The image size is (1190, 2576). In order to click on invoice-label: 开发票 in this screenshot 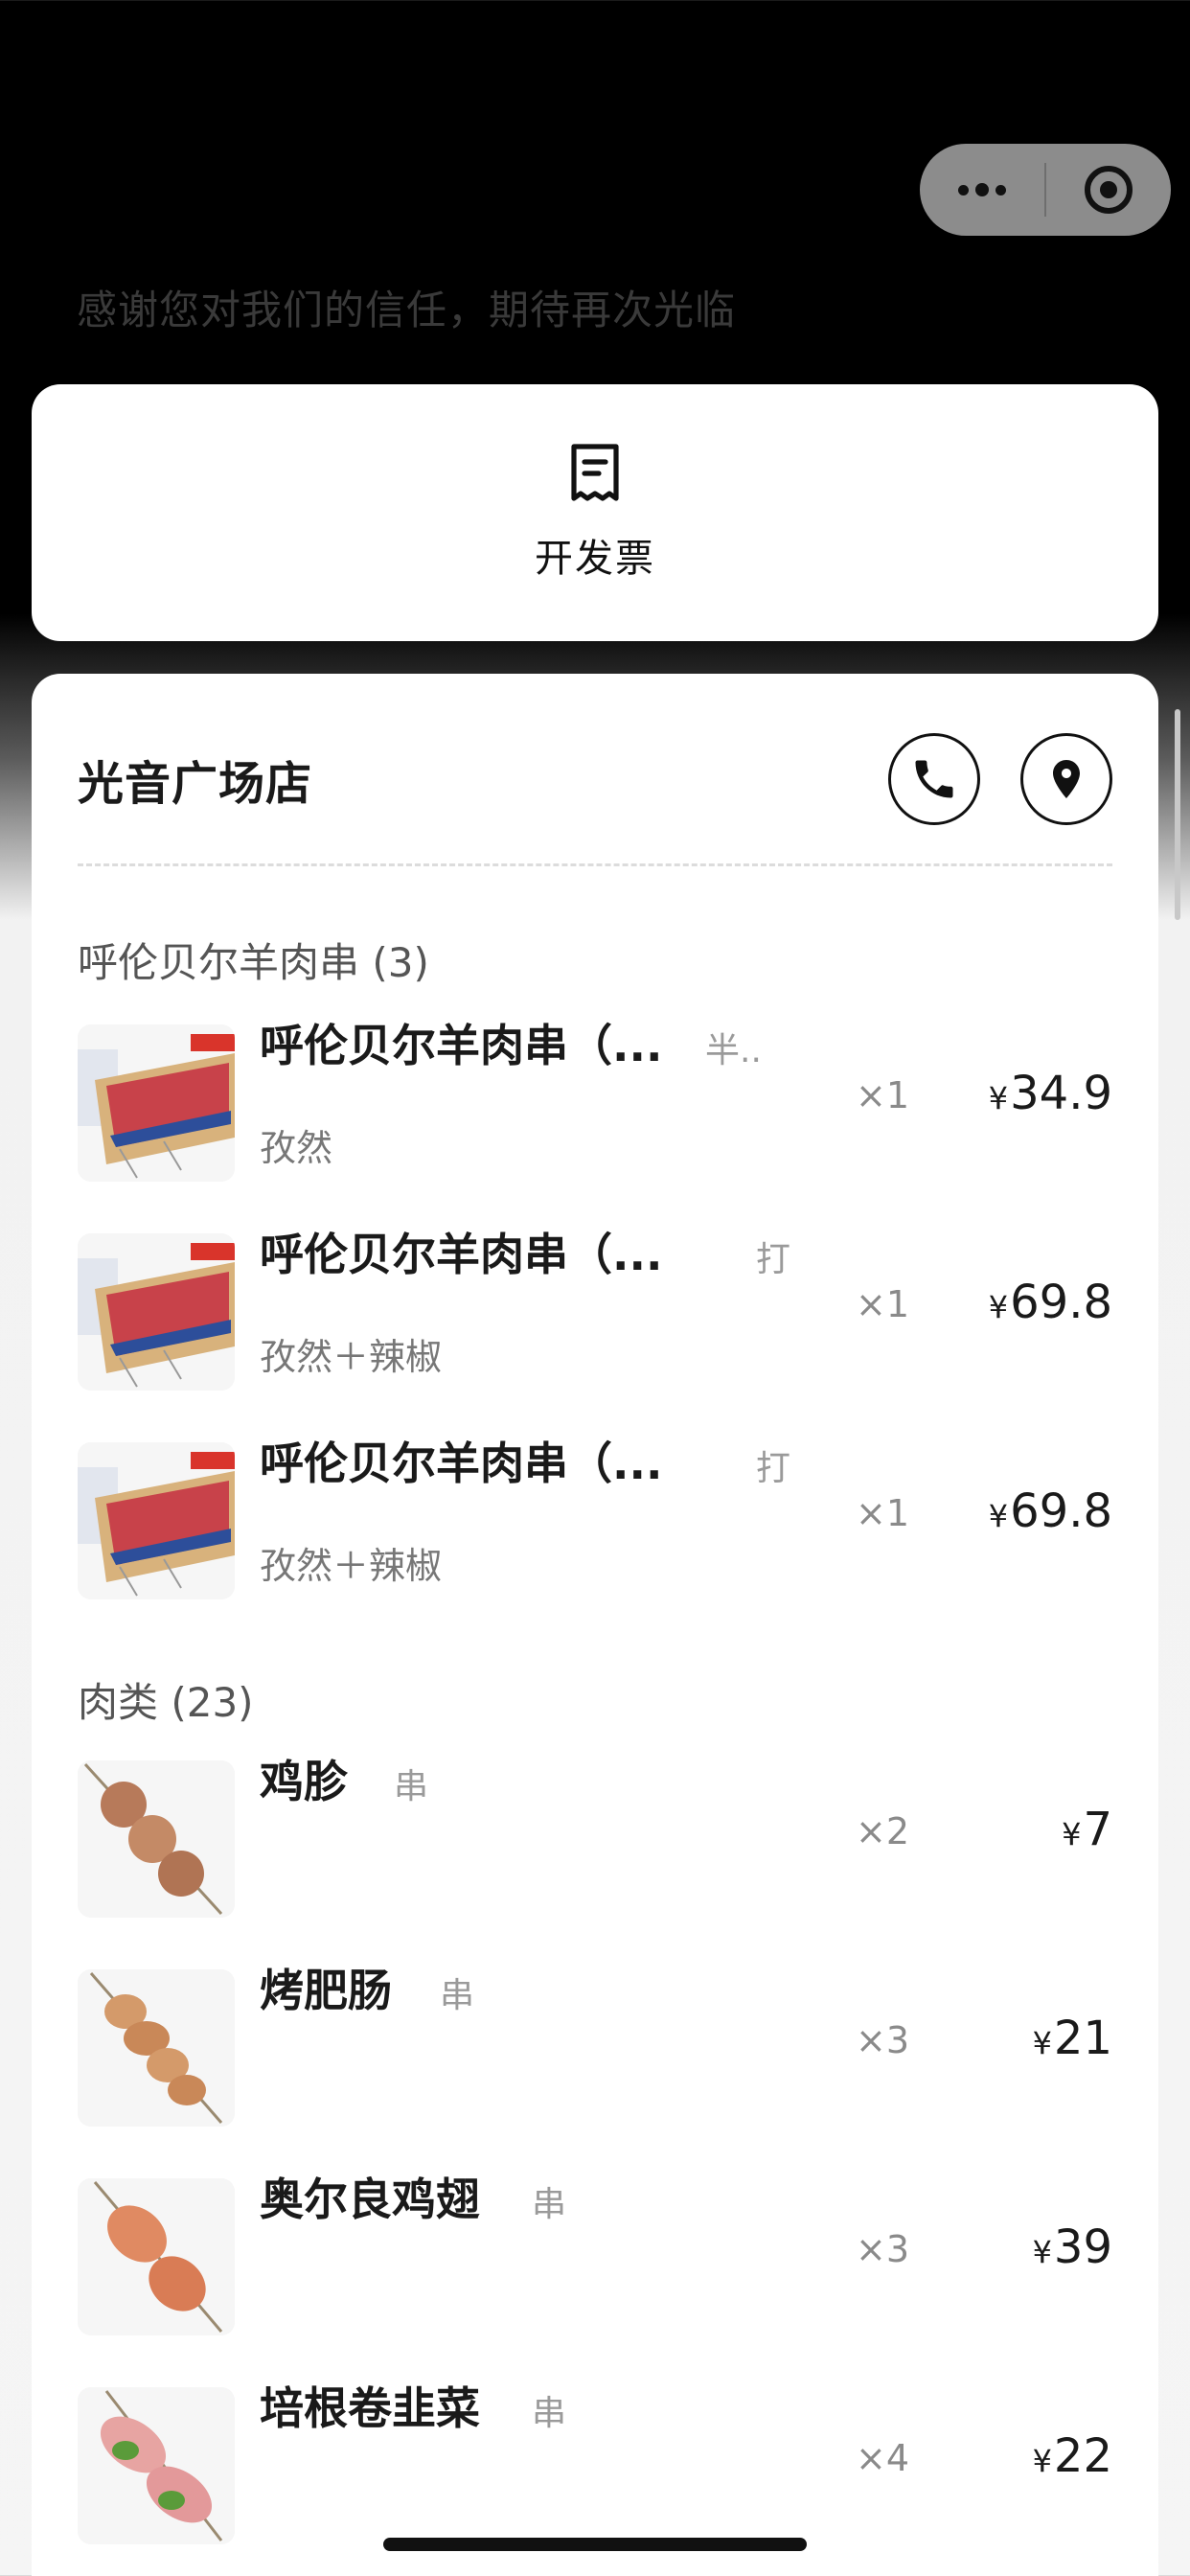, I will do `click(595, 559)`.